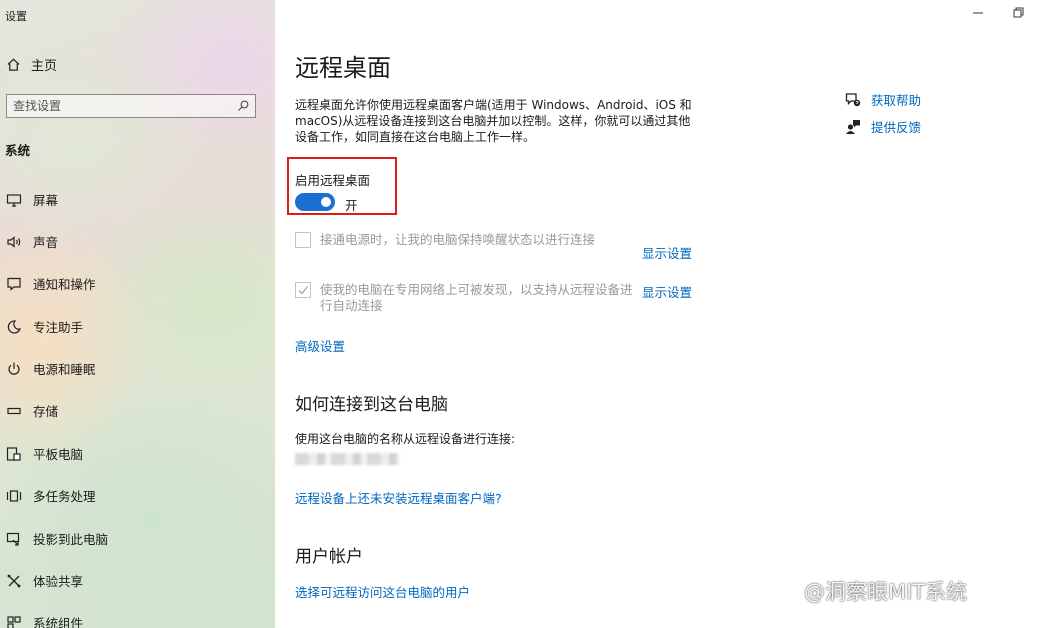  Describe the element at coordinates (371, 405) in the screenshot. I see `how-to-connect-heading: 如何连接到这台电脑` at that location.